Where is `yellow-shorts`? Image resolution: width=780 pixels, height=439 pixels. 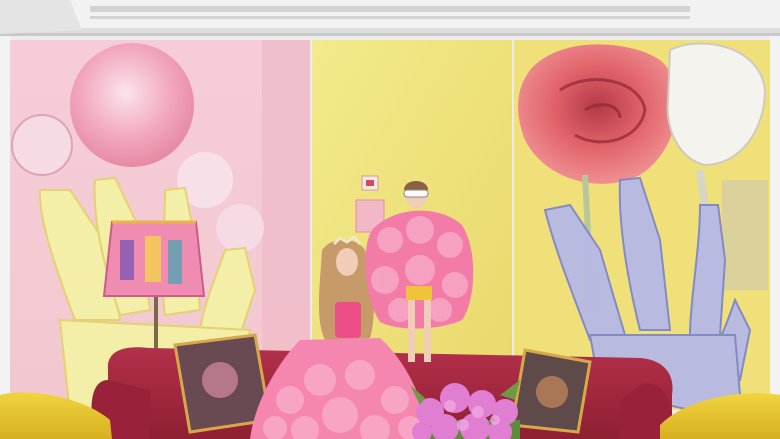
yellow-shorts is located at coordinates (419, 293).